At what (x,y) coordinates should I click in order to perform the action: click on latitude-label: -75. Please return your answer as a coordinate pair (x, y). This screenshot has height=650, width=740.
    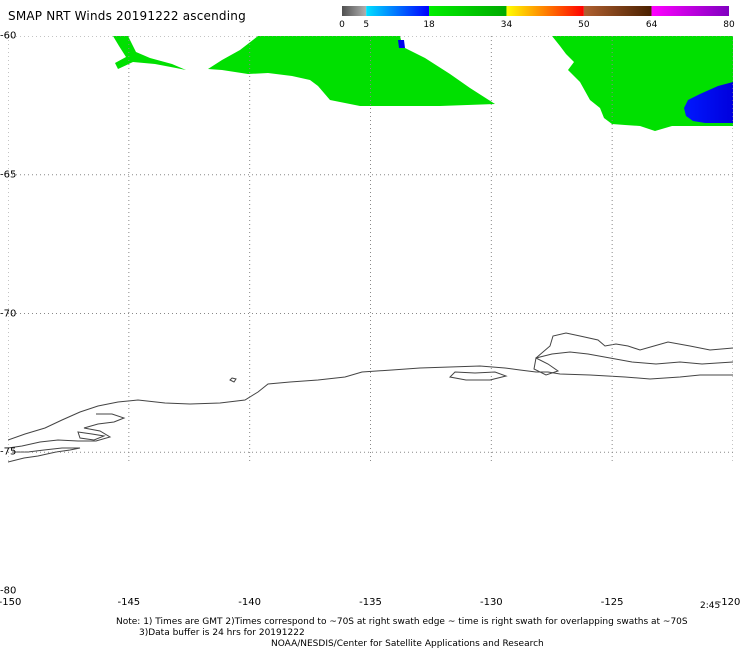
    Looking at the image, I should click on (8, 452).